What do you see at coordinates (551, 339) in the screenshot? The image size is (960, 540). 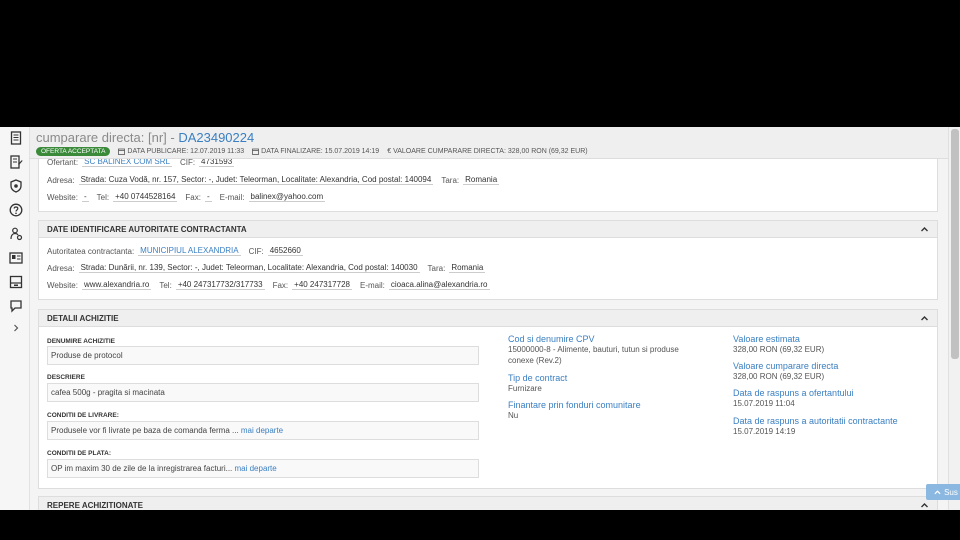 I see `cpv-label: Cod si denumire CPV` at bounding box center [551, 339].